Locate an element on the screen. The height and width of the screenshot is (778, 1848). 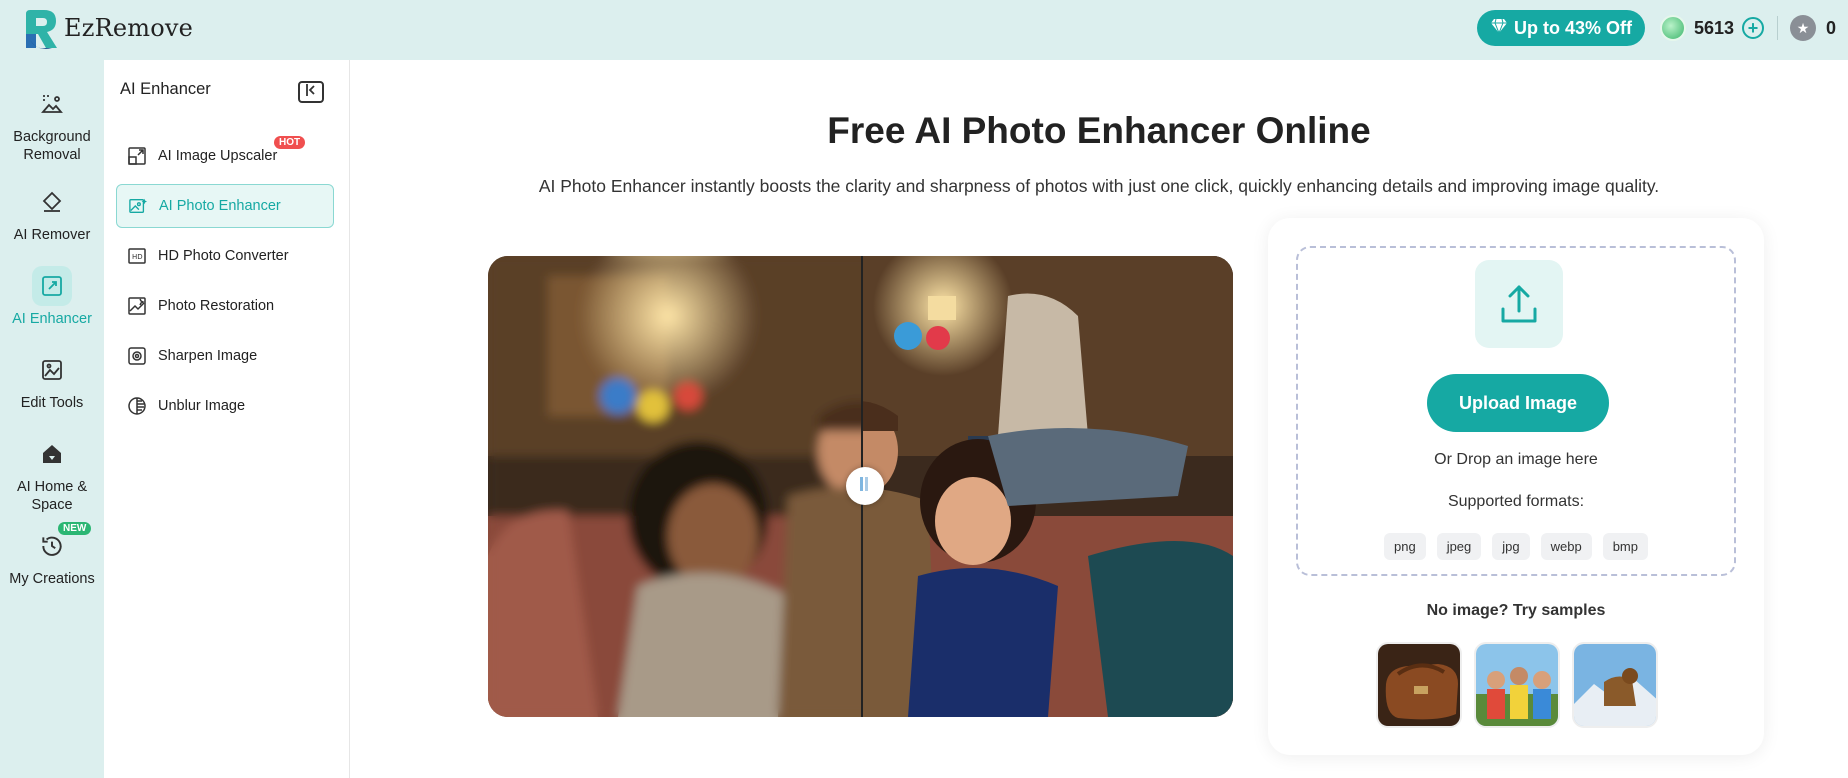
credit-coin-icon is located at coordinates (1673, 28).